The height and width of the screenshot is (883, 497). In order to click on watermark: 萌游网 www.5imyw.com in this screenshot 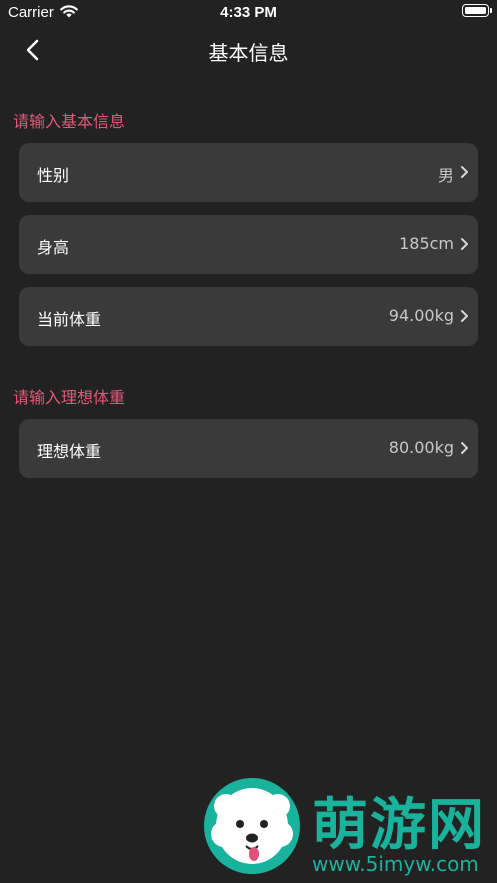, I will do `click(345, 826)`.